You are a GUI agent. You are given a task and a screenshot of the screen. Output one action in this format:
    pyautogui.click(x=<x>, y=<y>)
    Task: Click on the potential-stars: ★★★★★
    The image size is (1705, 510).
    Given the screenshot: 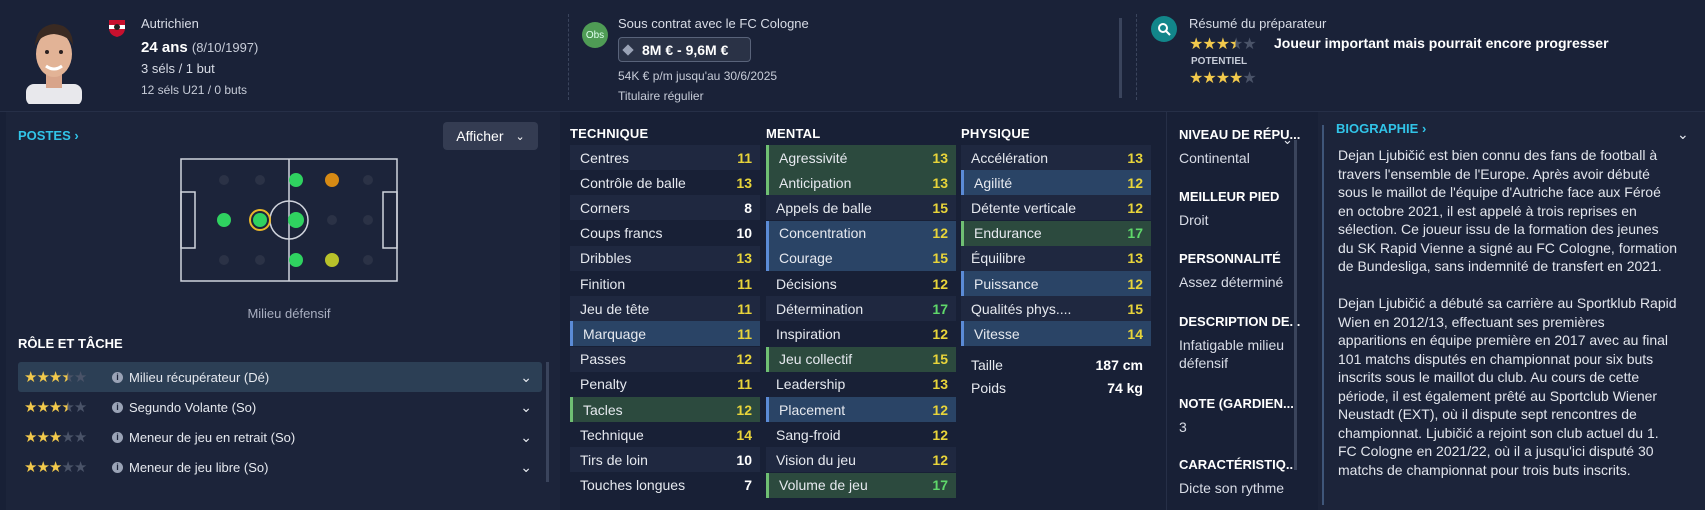 What is the action you would take?
    pyautogui.click(x=1223, y=78)
    